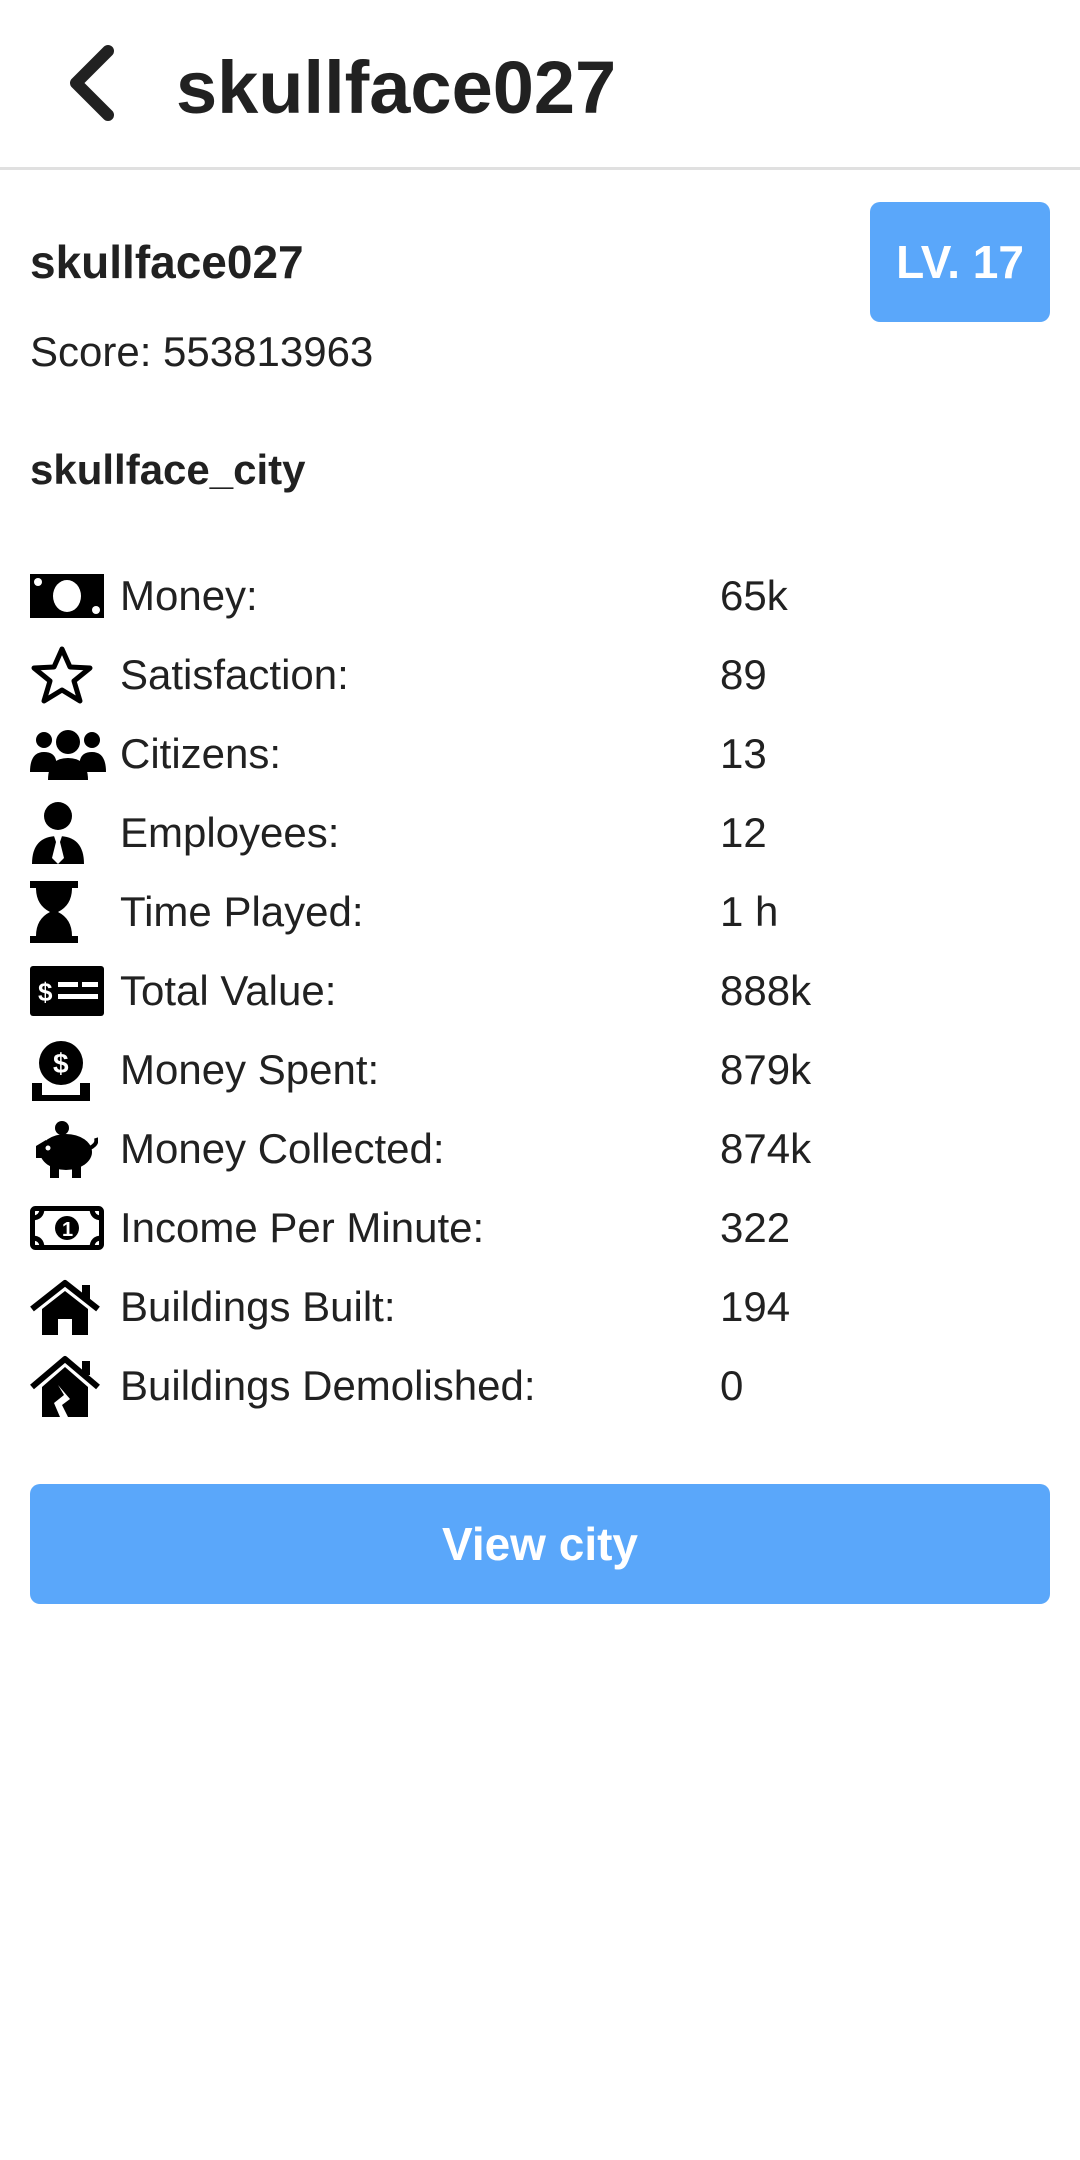  I want to click on stat-row-money-collected: Money Collected: 874k, so click(540, 1148).